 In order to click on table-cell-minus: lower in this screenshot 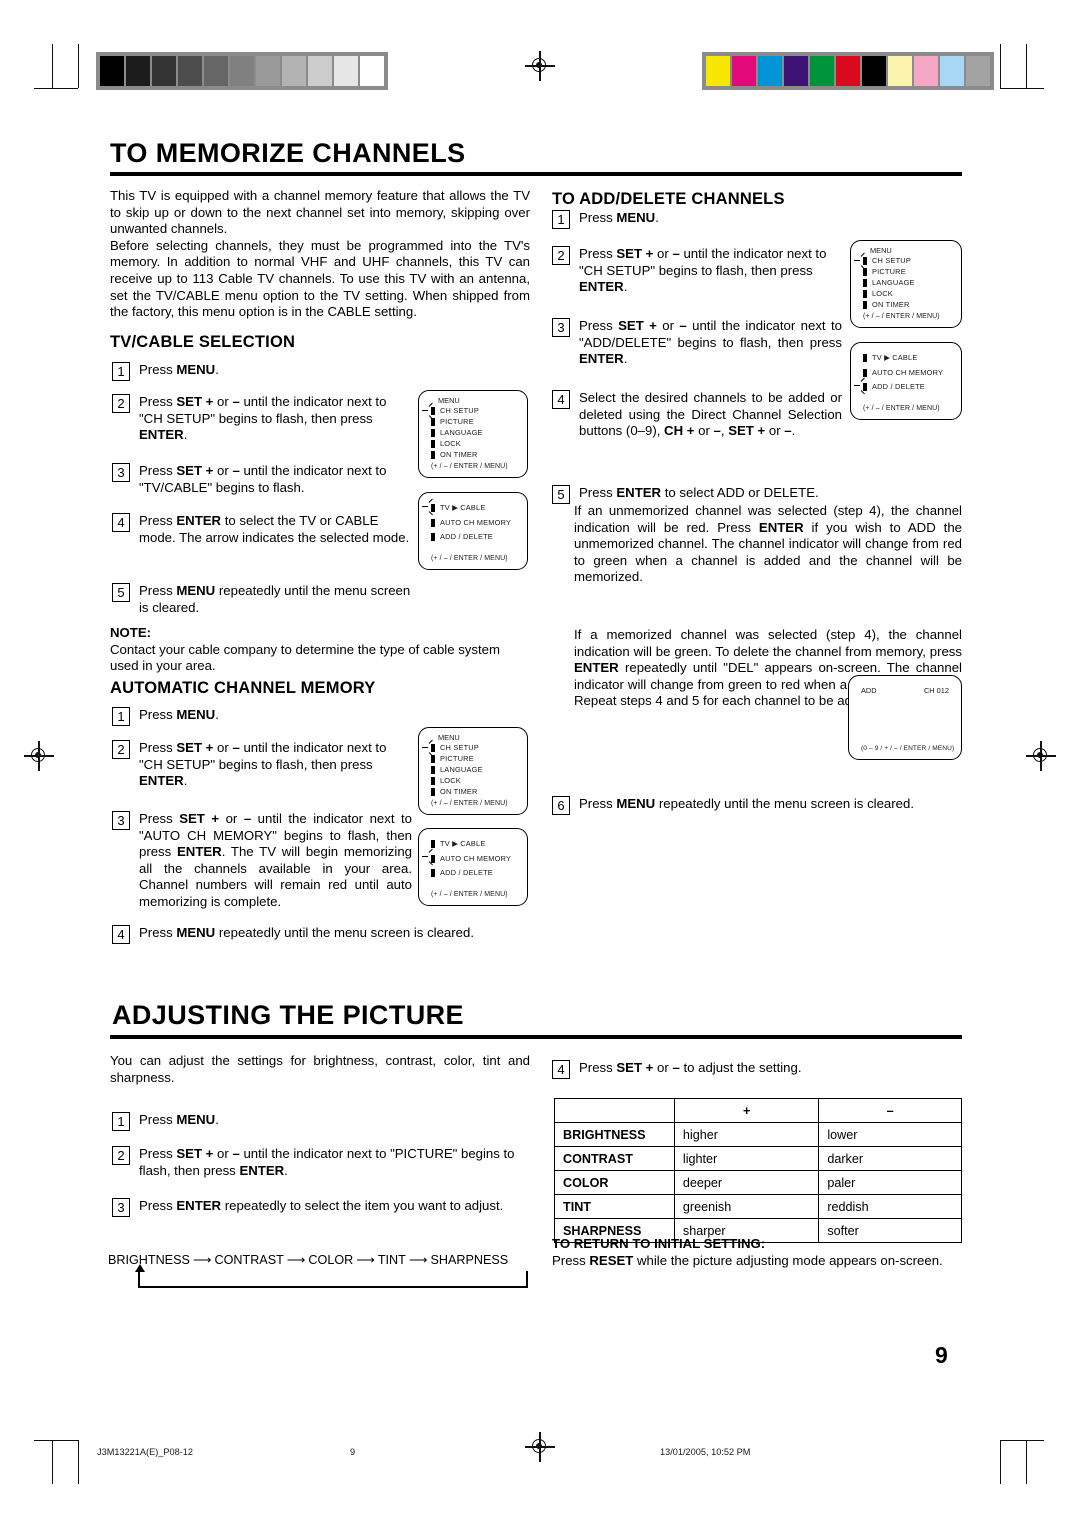, I will do `click(890, 1134)`.